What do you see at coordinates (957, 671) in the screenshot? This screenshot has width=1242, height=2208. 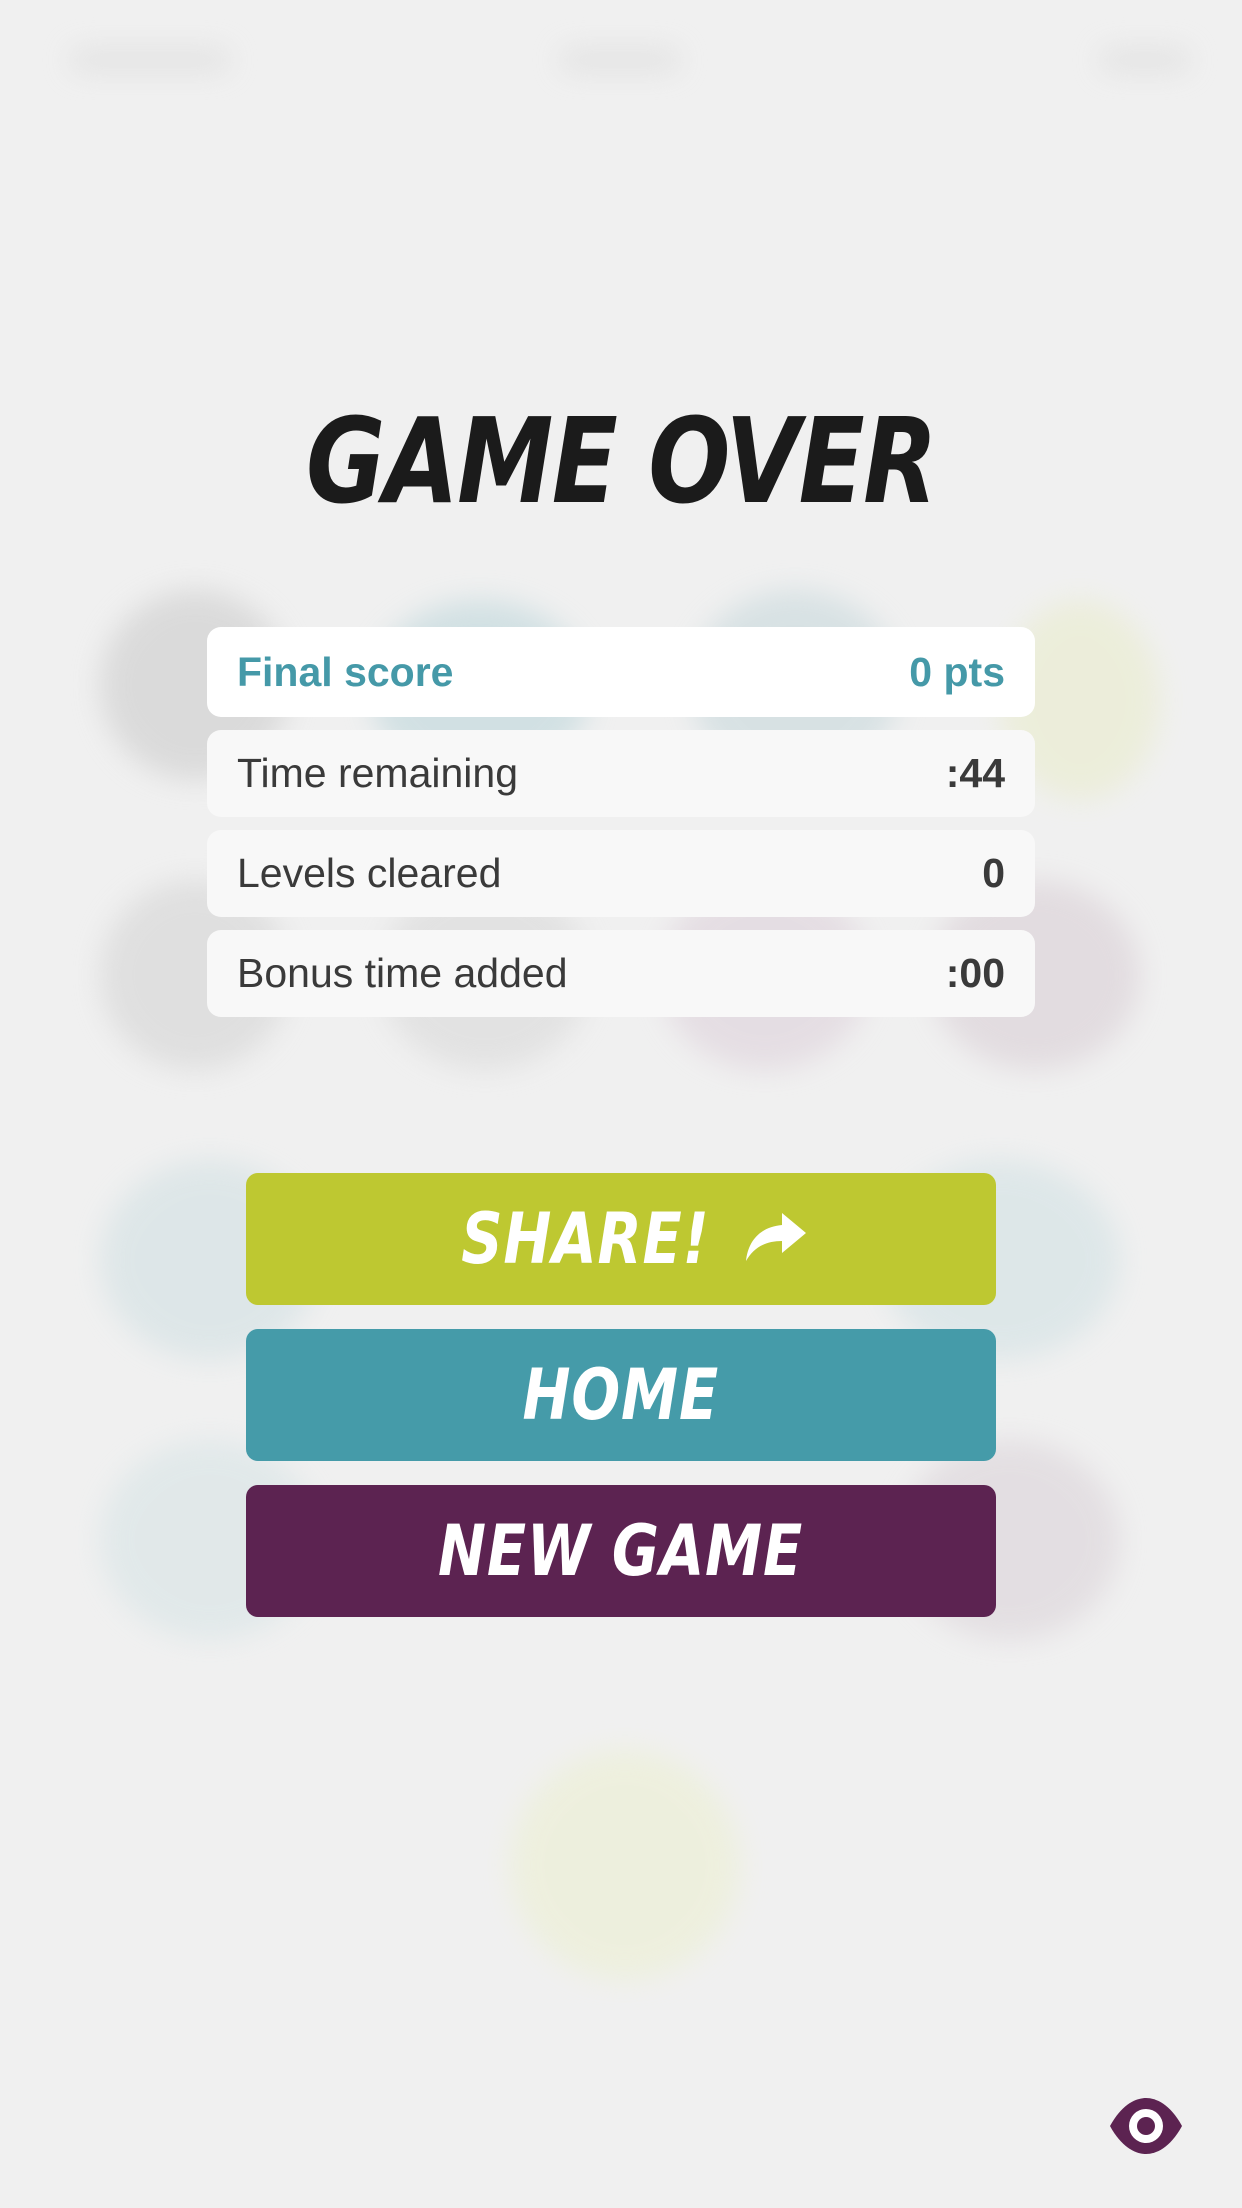 I see `final-score-value: 0 pts` at bounding box center [957, 671].